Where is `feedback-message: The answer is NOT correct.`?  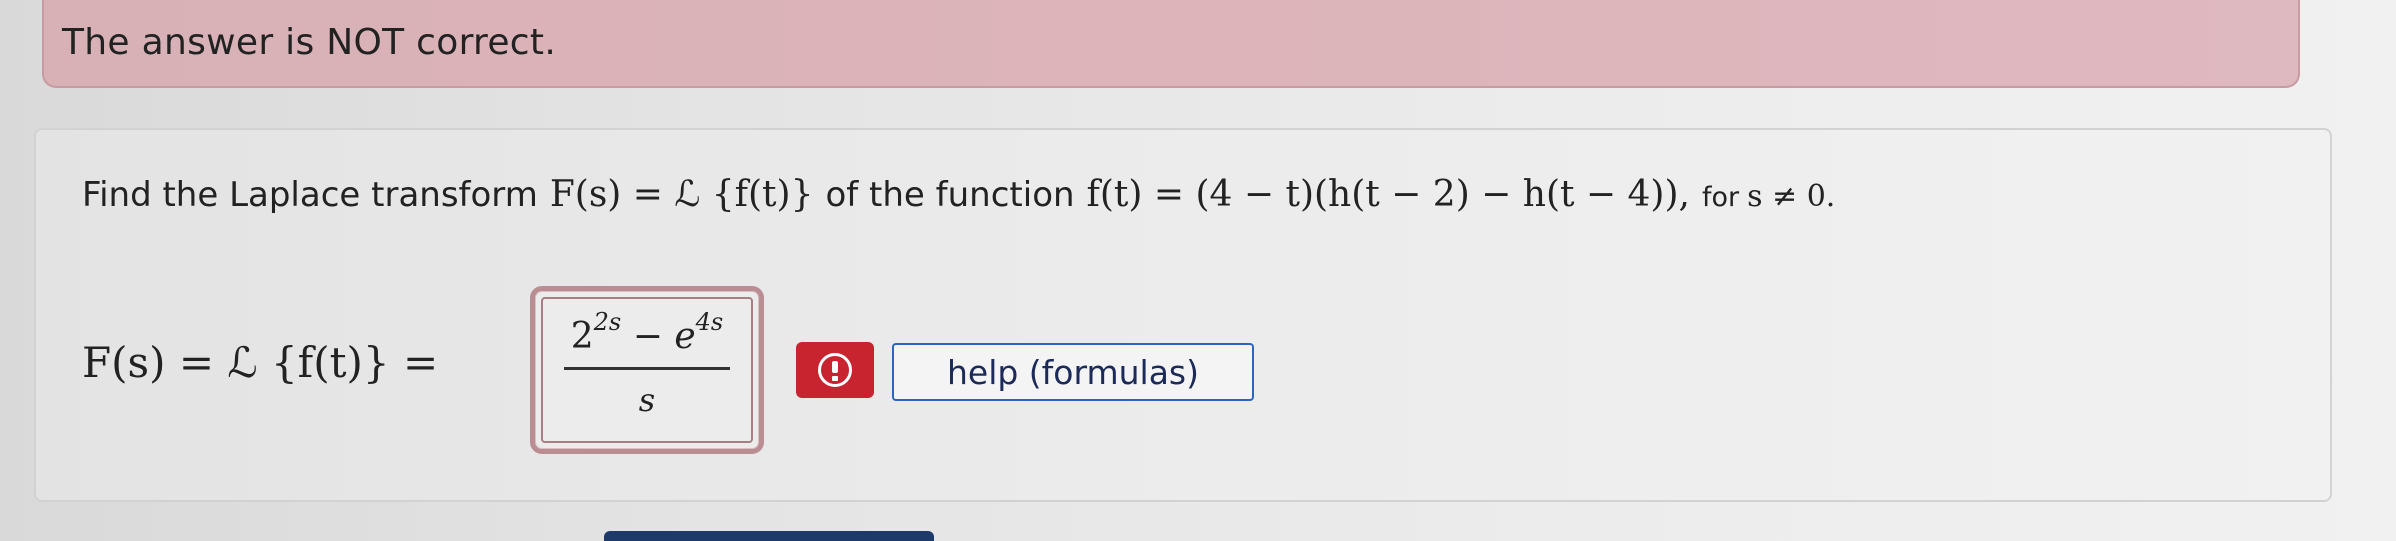 feedback-message: The answer is NOT correct. is located at coordinates (309, 42).